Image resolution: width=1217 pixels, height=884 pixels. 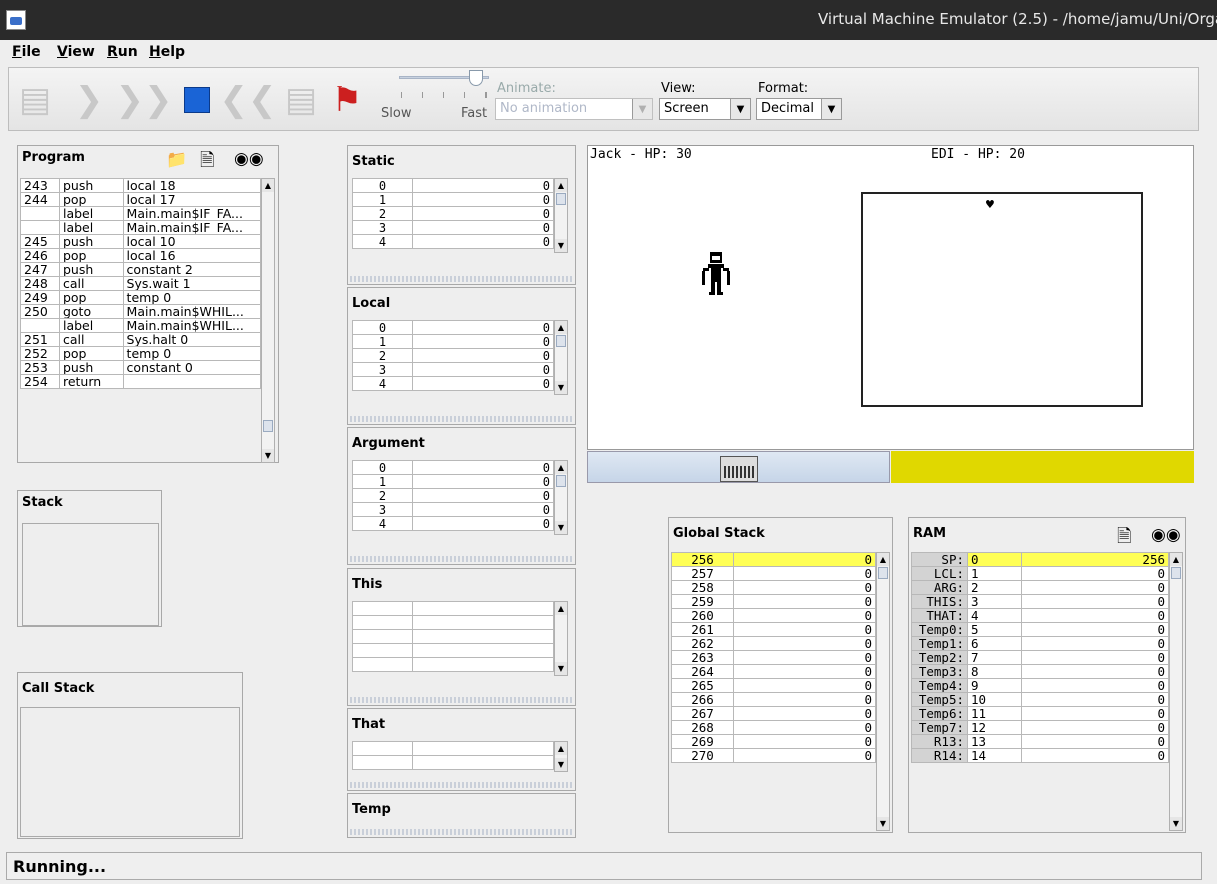 I want to click on global-stack-row: 261 0, so click(x=773, y=629).